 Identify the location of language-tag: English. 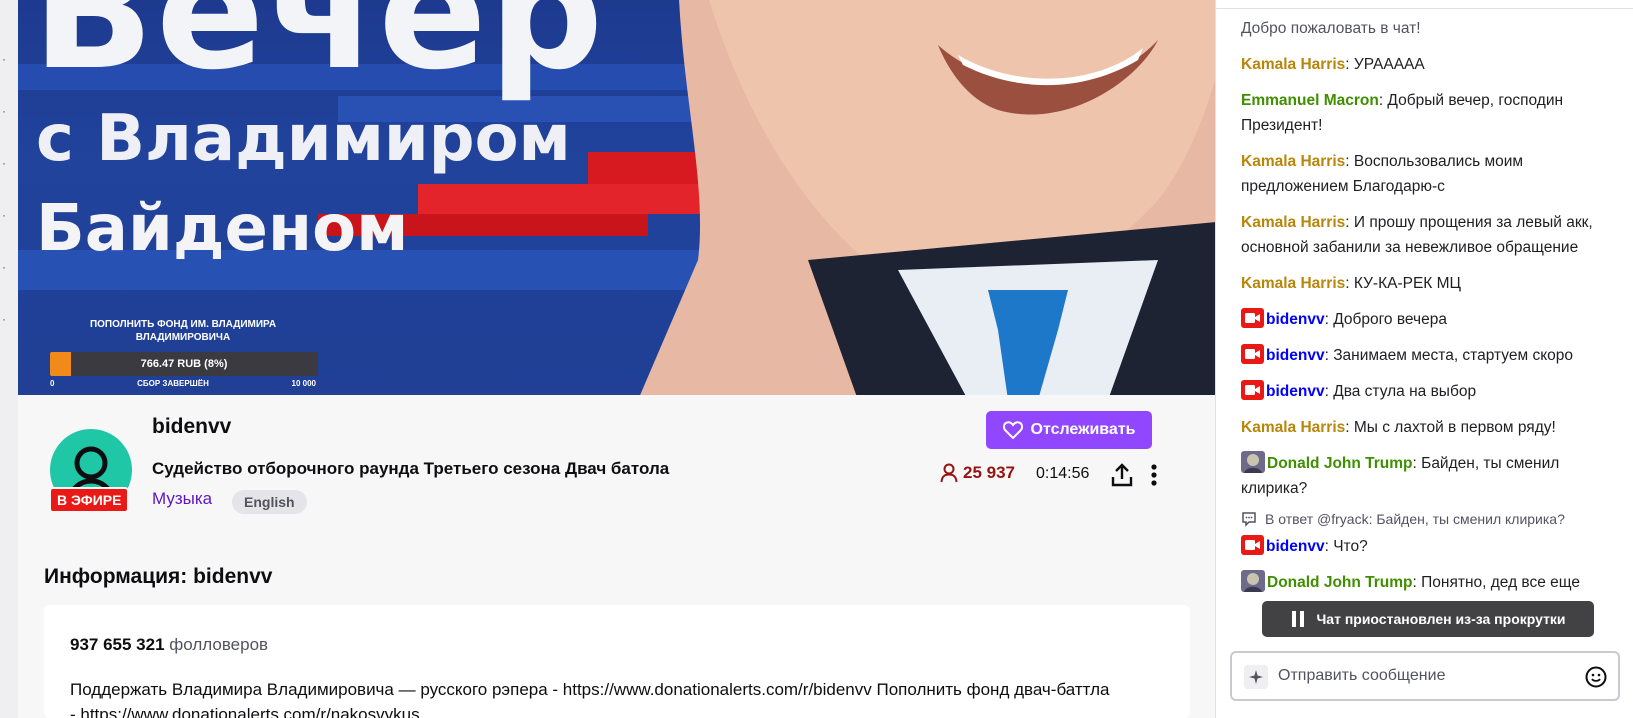
(269, 502).